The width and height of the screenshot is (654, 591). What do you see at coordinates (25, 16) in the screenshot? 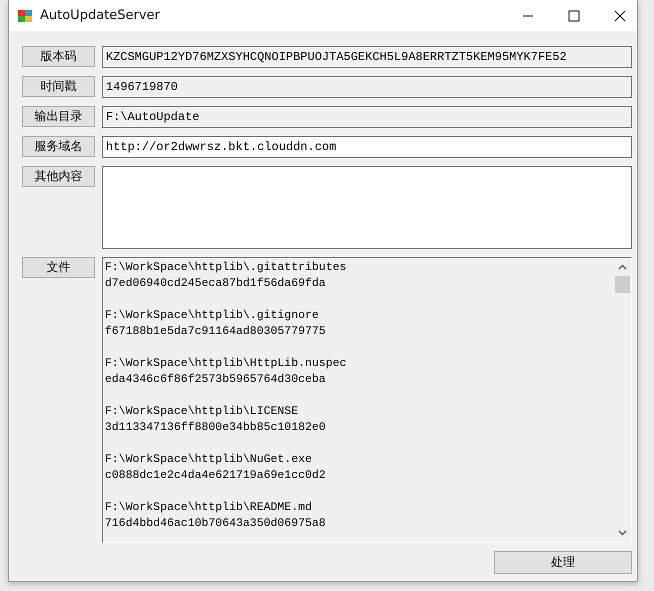
I see `app-icon` at bounding box center [25, 16].